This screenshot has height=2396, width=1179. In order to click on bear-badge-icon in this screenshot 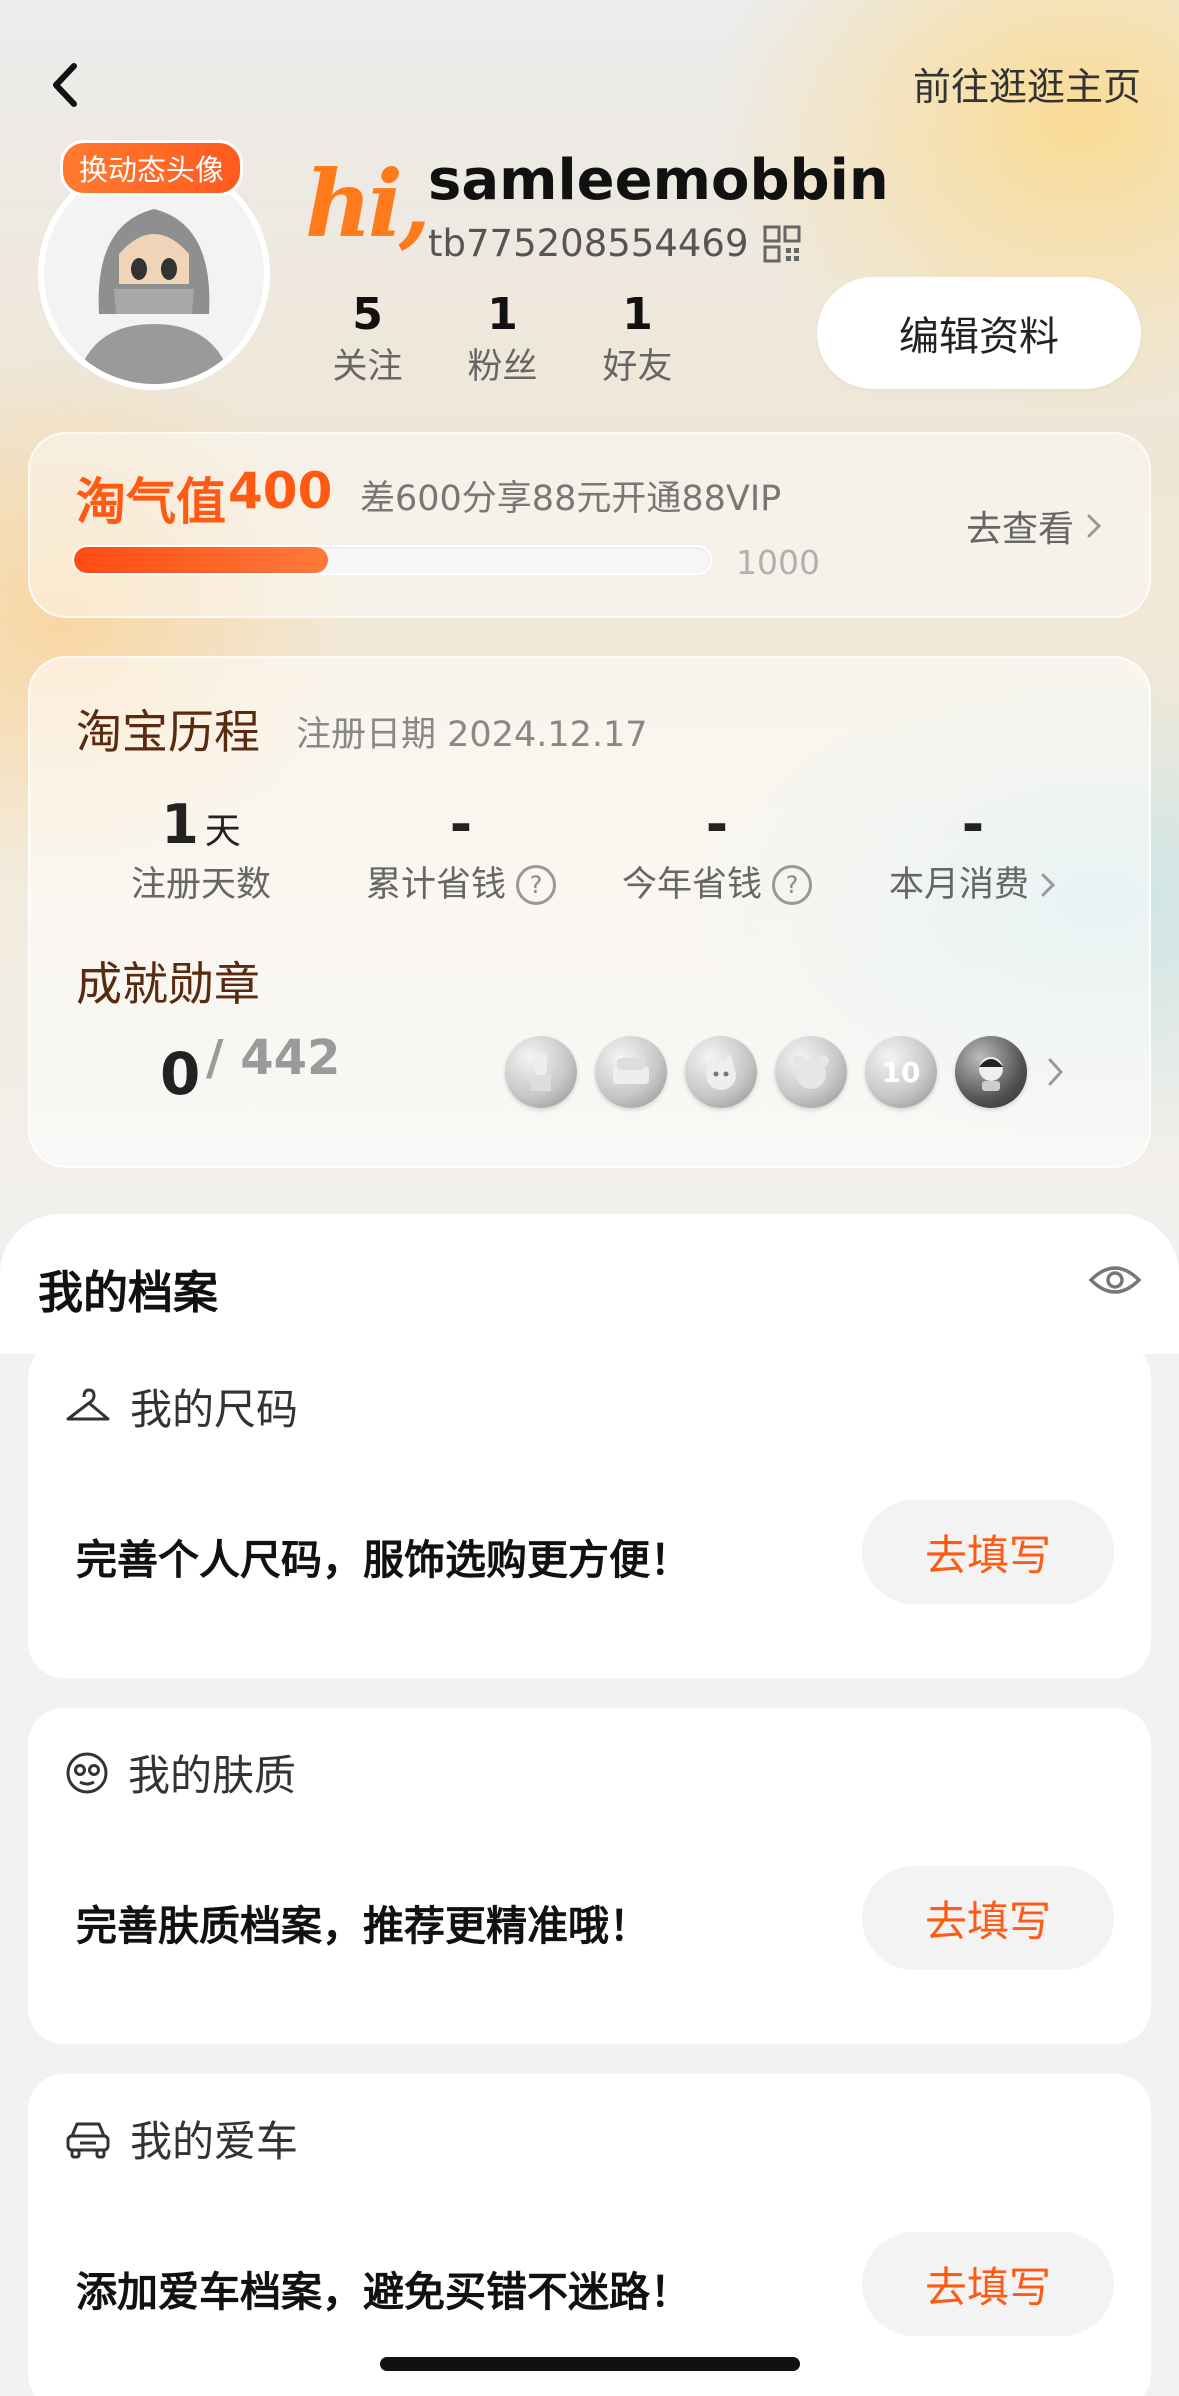, I will do `click(811, 1072)`.